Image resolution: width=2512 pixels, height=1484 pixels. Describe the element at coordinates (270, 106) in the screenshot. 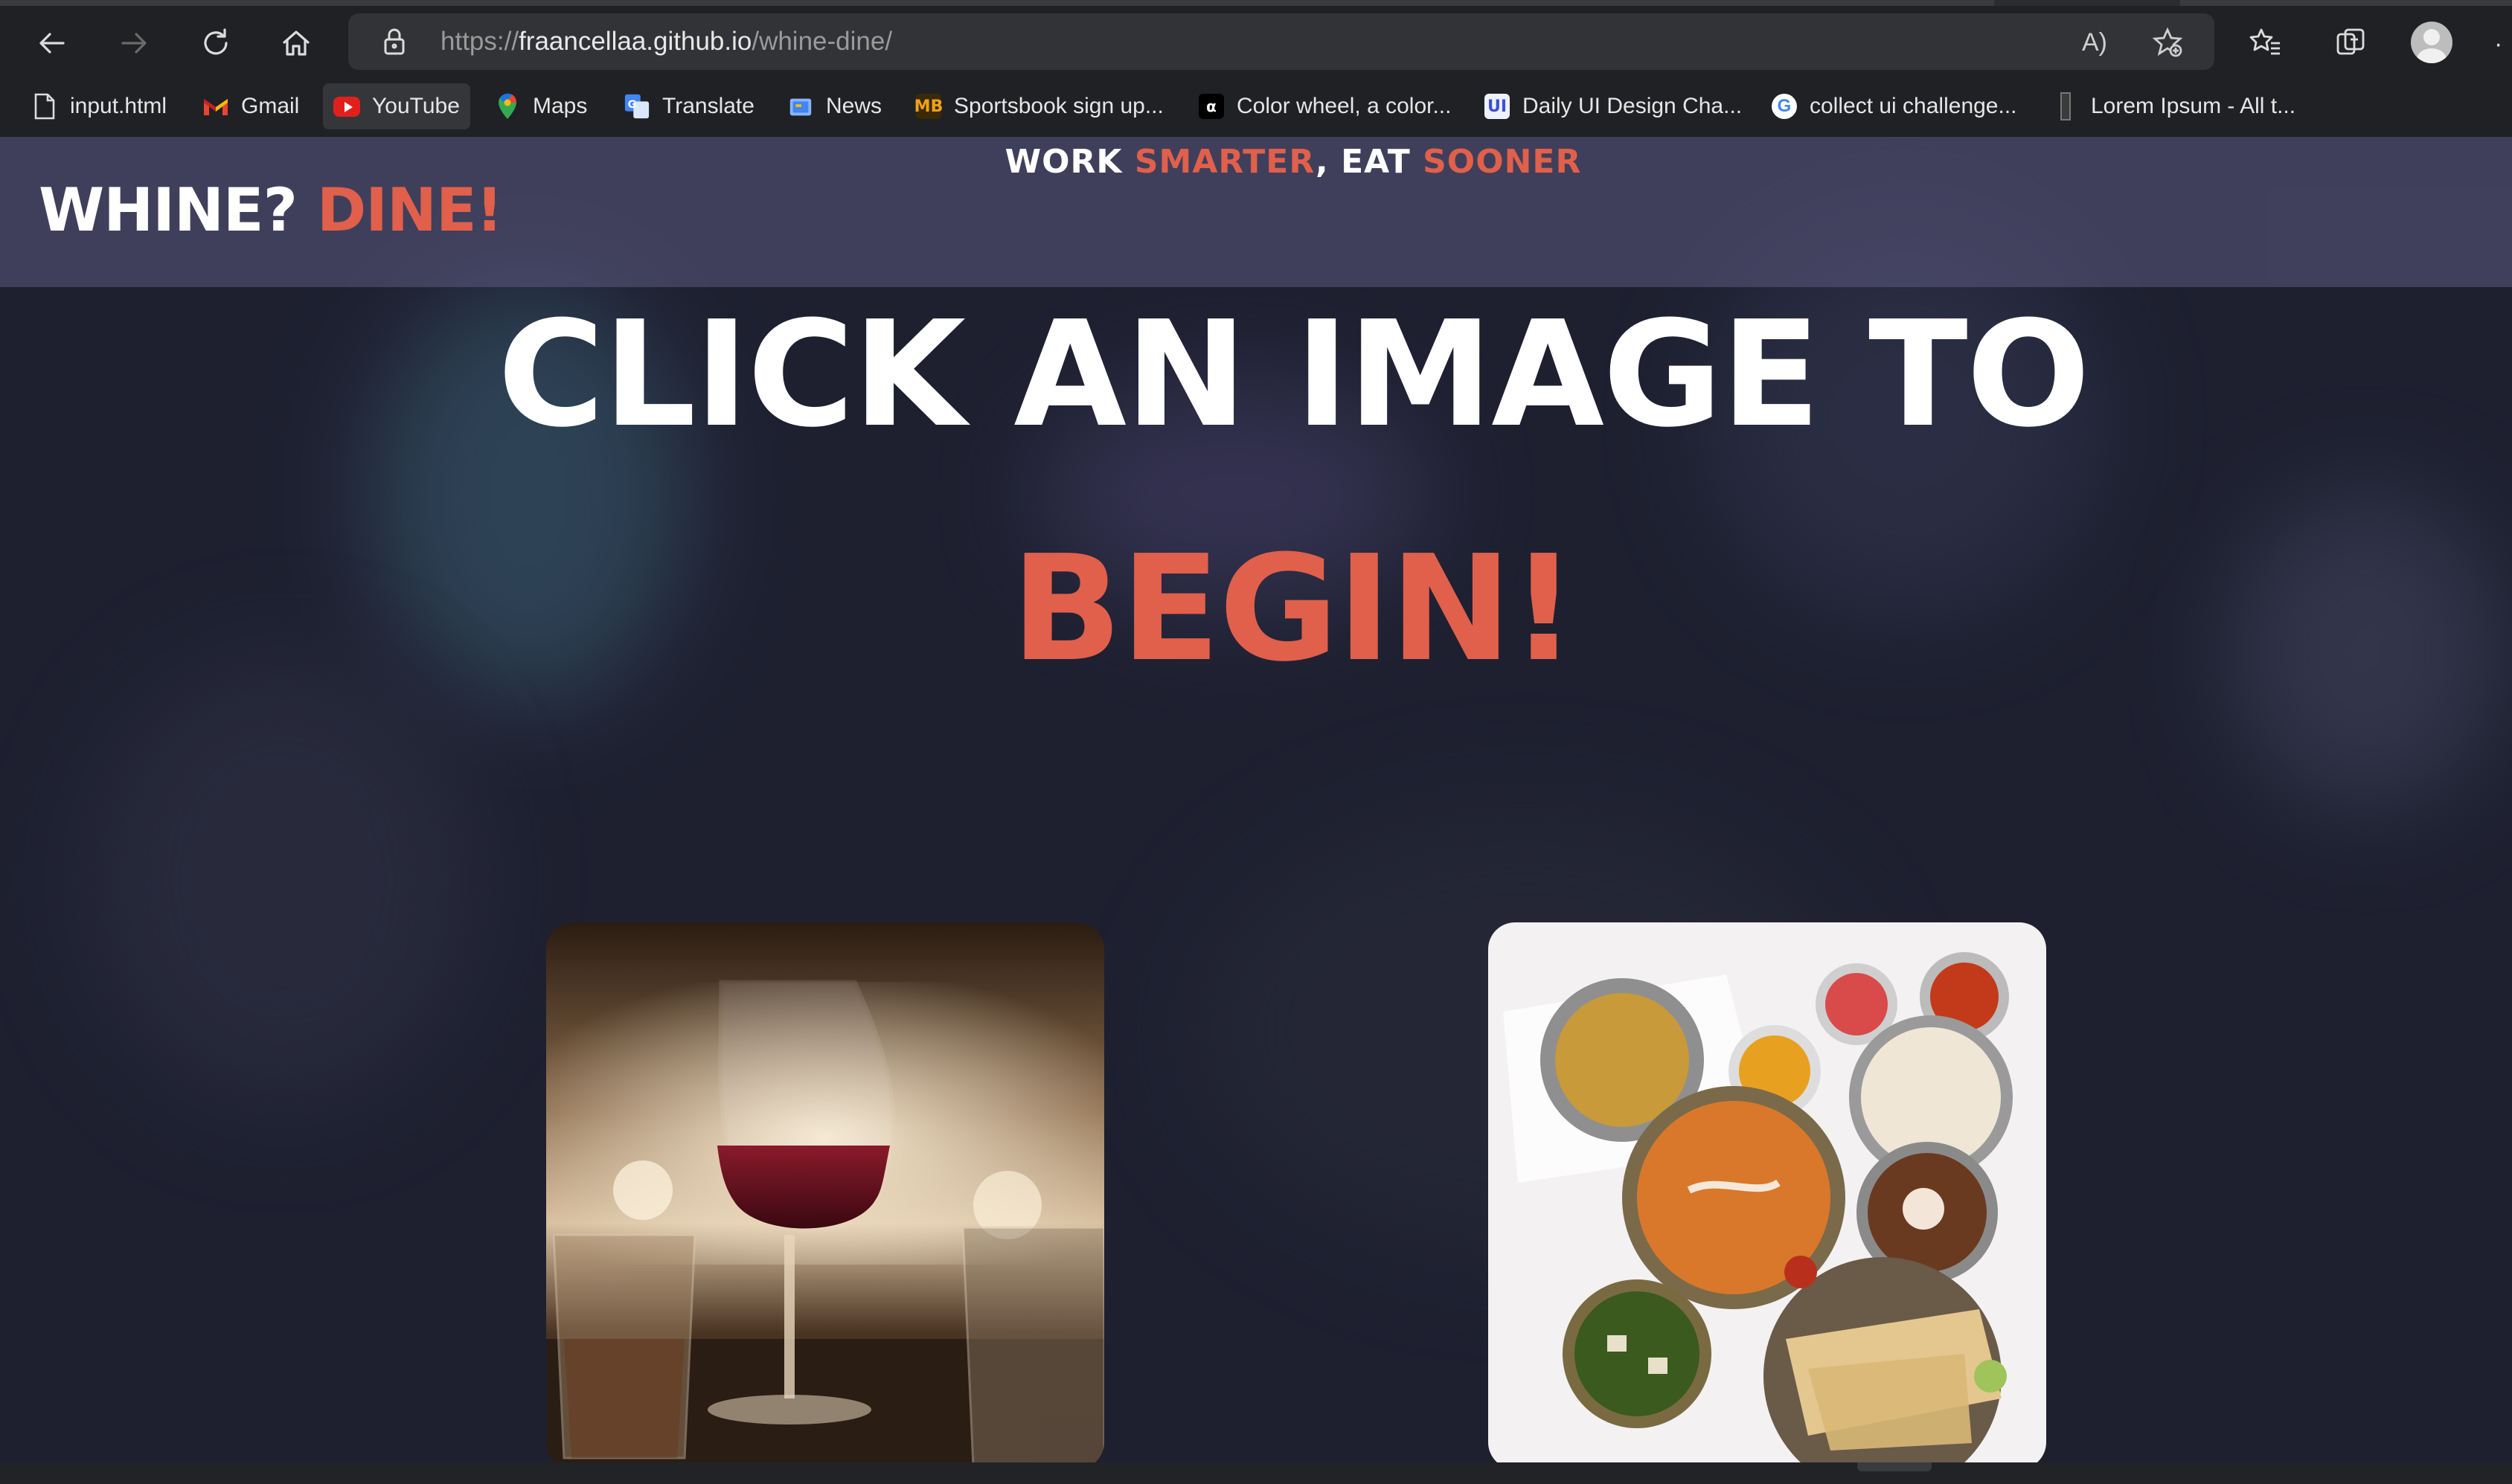

I see `bookmark-label: Gmail` at that location.